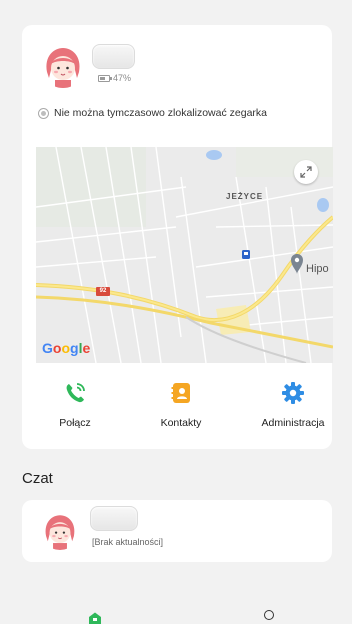 The height and width of the screenshot is (624, 352). Describe the element at coordinates (66, 348) in the screenshot. I see `google-logo: Google` at that location.